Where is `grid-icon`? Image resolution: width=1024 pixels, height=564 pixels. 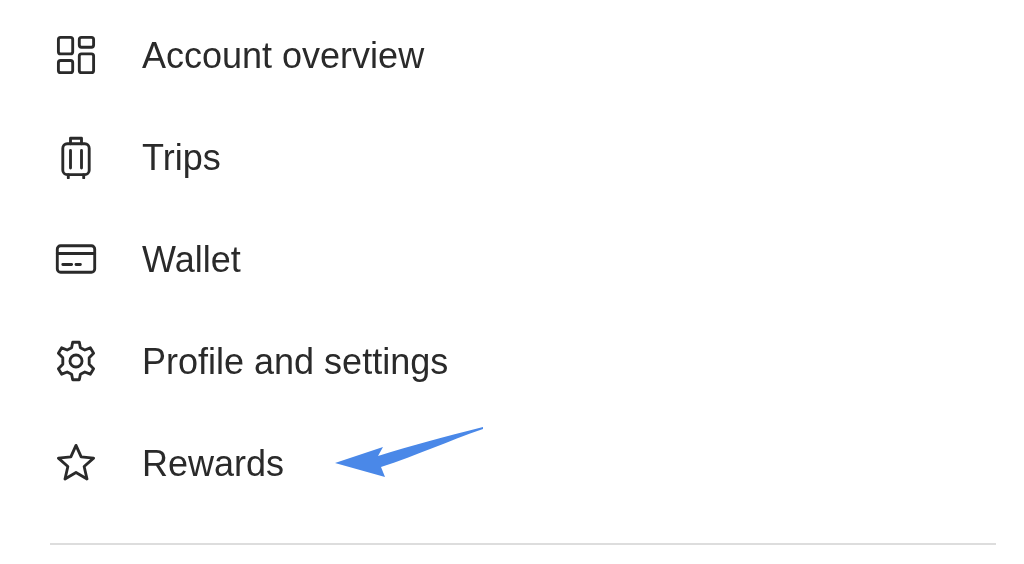
grid-icon is located at coordinates (76, 55).